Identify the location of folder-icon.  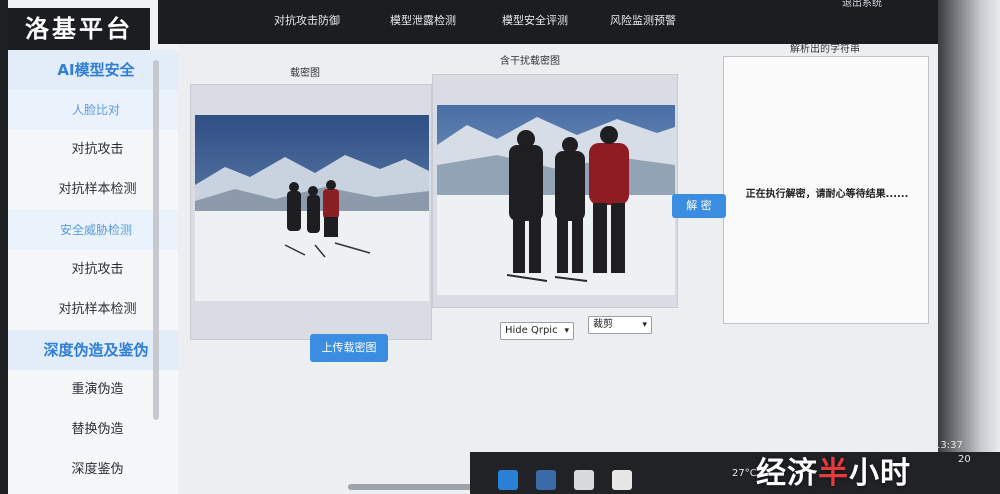
(584, 480).